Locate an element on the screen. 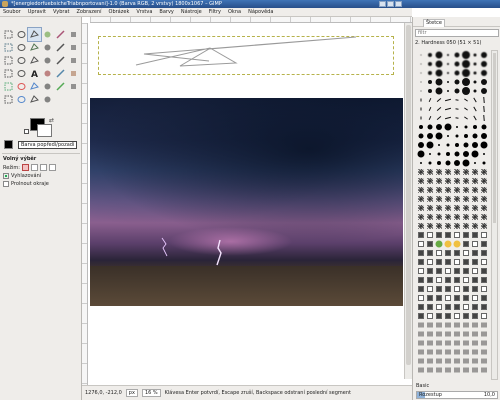 This screenshot has width=500, height=400. shear-icon is located at coordinates (60, 60).